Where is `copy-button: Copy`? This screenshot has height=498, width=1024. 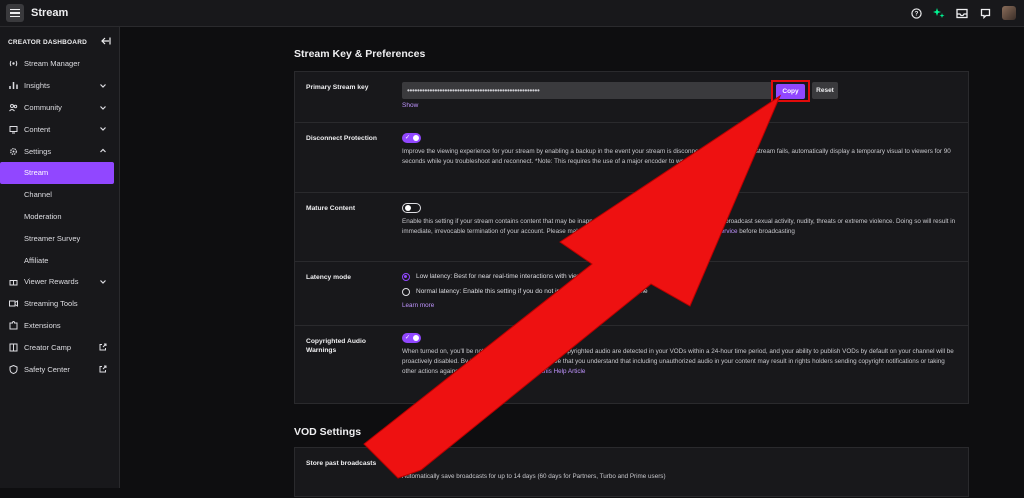
copy-button: Copy is located at coordinates (790, 91).